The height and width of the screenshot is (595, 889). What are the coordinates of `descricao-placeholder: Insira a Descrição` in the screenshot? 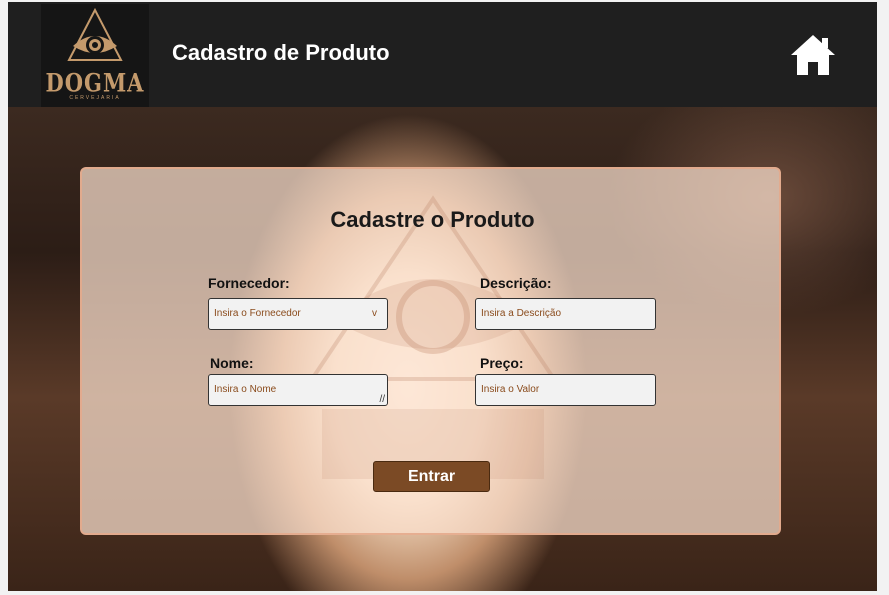 It's located at (521, 313).